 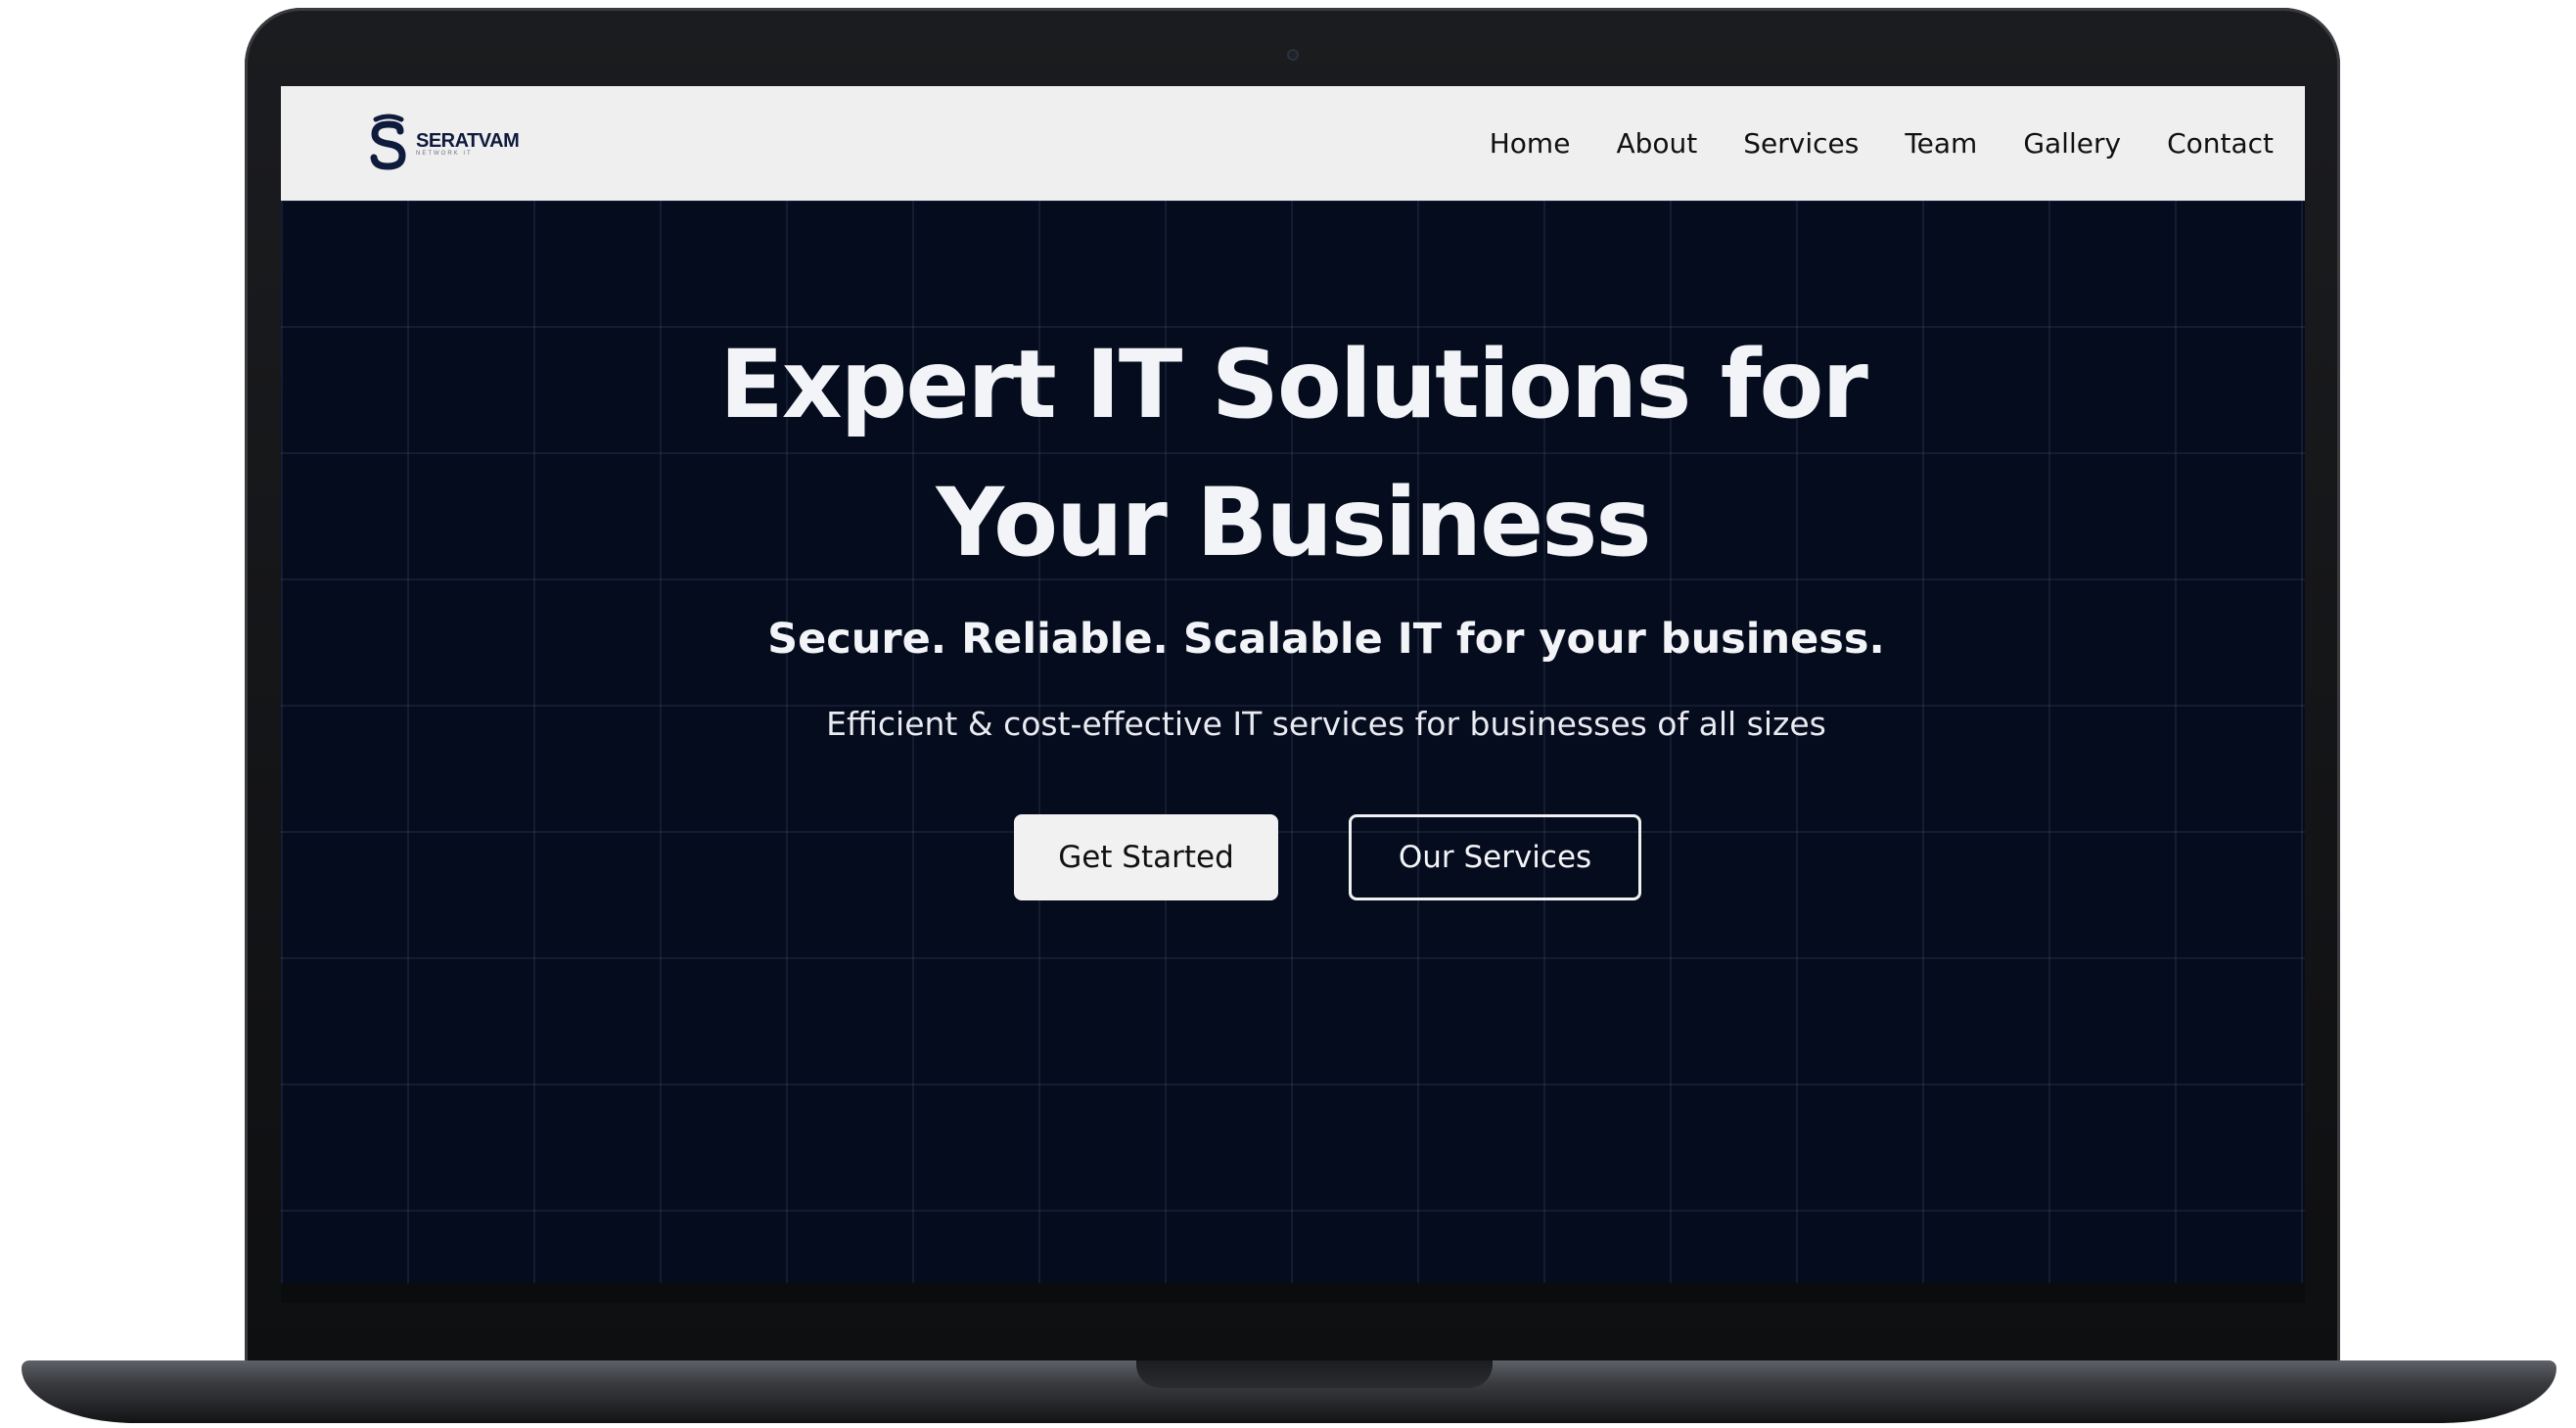 I want to click on our-services-button: Our Services, so click(x=1495, y=857).